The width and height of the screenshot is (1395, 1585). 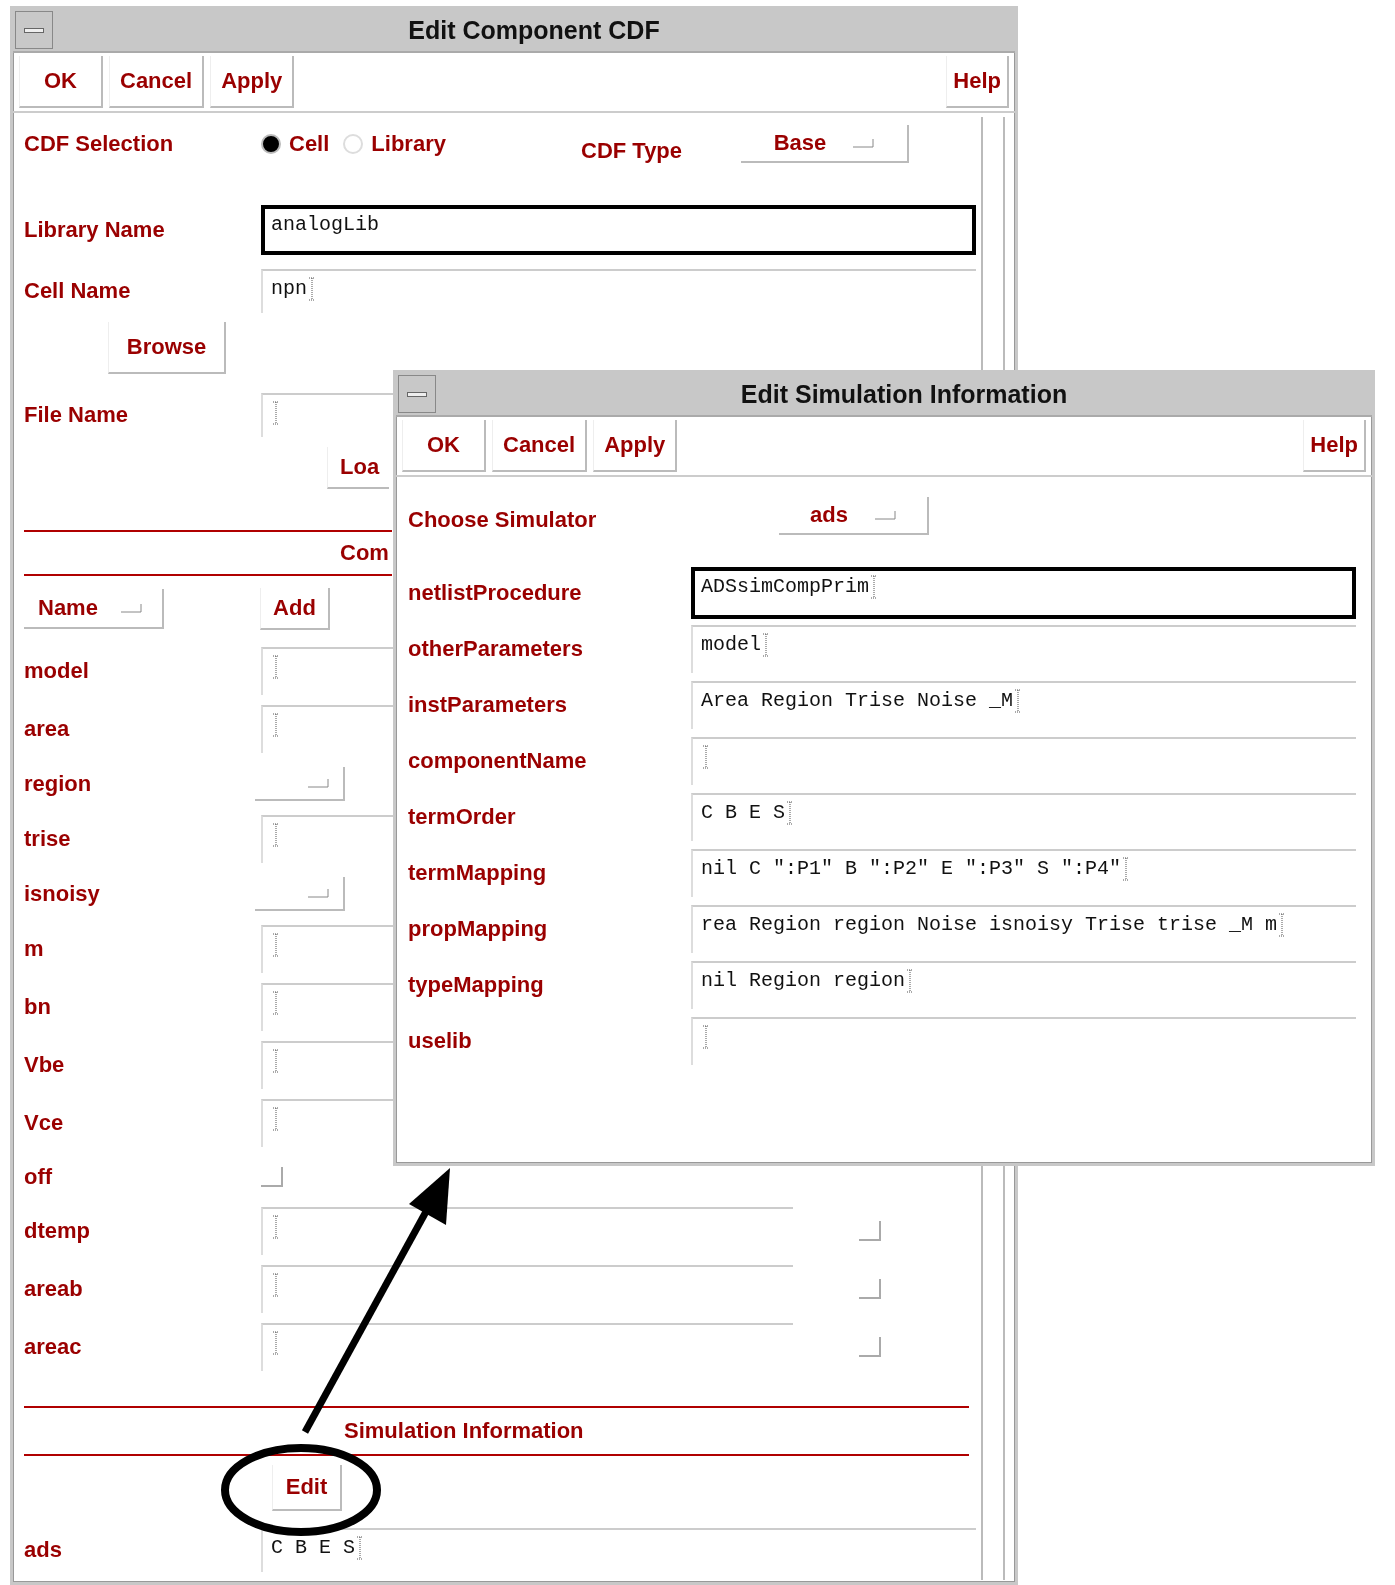 I want to click on simulator-label: ads, so click(x=43, y=1550).